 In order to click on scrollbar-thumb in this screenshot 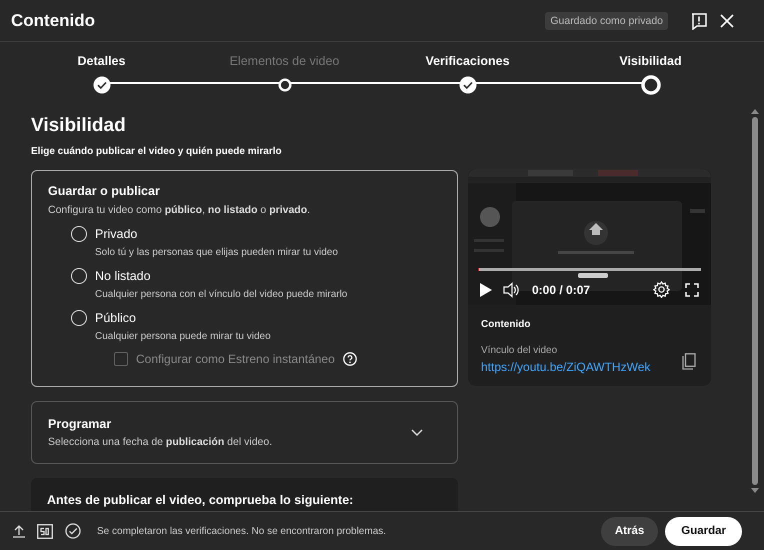, I will do `click(755, 301)`.